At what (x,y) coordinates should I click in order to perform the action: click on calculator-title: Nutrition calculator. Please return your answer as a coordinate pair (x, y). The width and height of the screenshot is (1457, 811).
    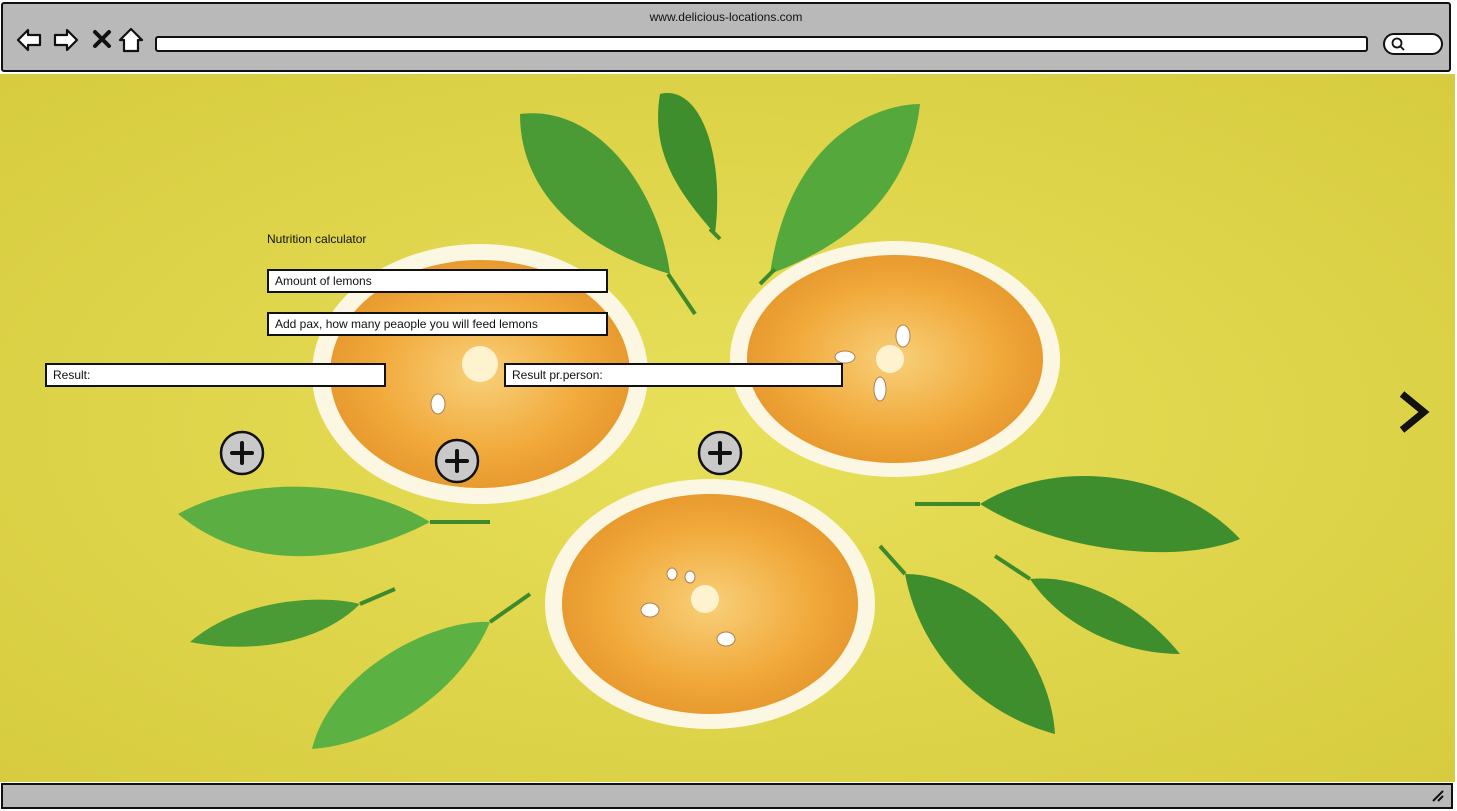
    Looking at the image, I should click on (317, 239).